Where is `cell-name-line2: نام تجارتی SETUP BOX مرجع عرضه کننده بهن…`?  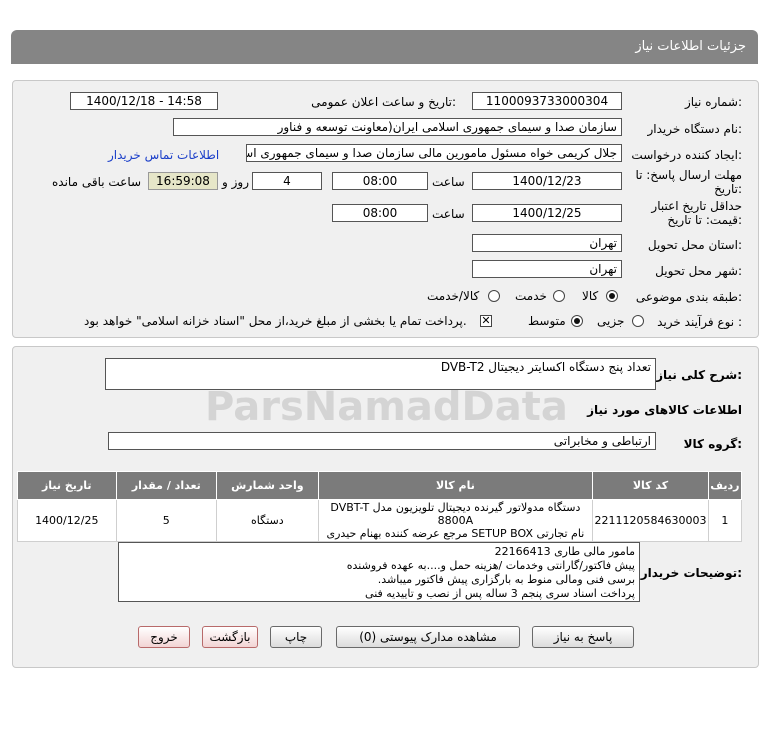
cell-name-line2: نام تجارتی SETUP BOX مرجع عرضه کننده بهن… is located at coordinates (455, 533).